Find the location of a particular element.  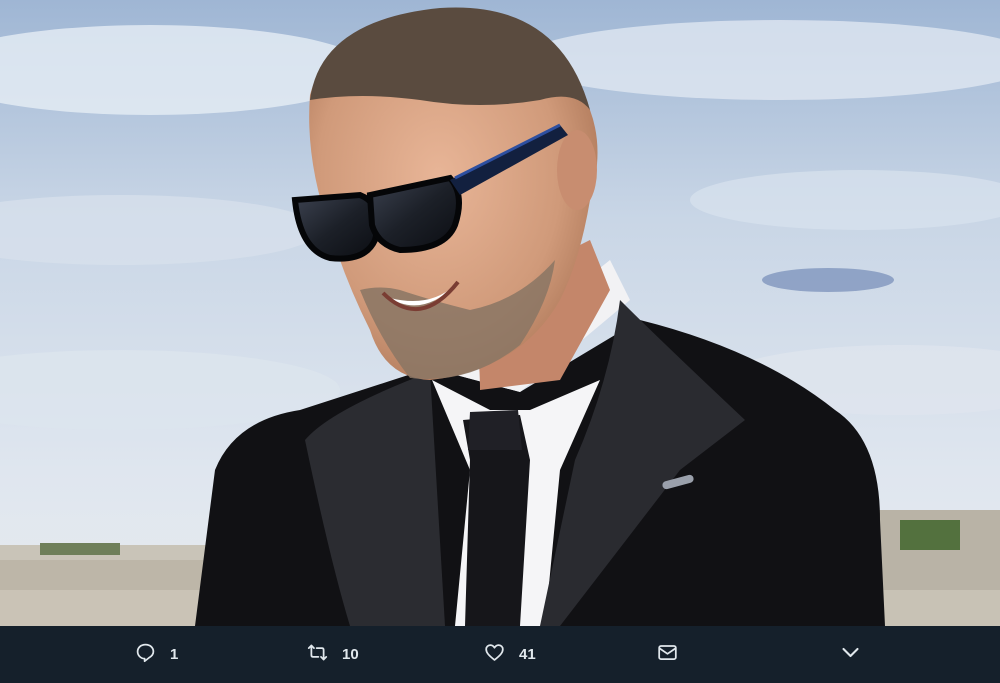

envelope-icon is located at coordinates (667, 655).